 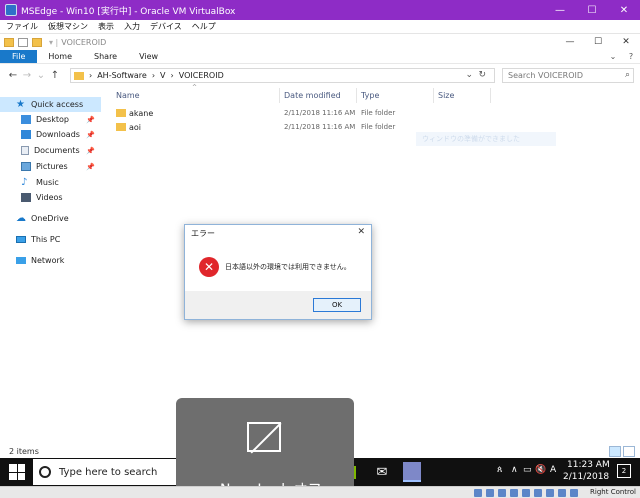 What do you see at coordinates (128, 95) in the screenshot?
I see `column-header-name: Name` at bounding box center [128, 95].